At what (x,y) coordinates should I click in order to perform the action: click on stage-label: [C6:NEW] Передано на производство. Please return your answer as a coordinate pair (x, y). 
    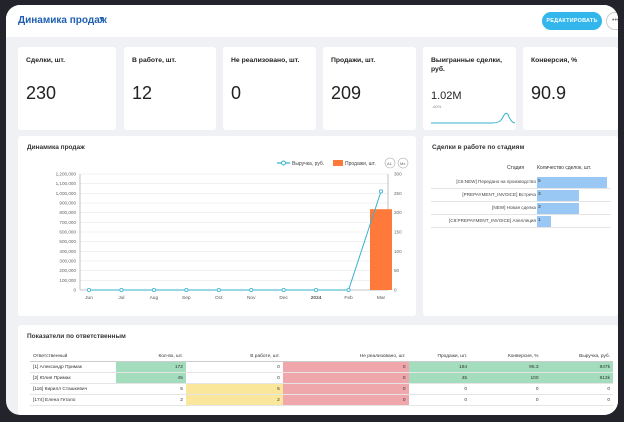
    Looking at the image, I should click on (496, 181).